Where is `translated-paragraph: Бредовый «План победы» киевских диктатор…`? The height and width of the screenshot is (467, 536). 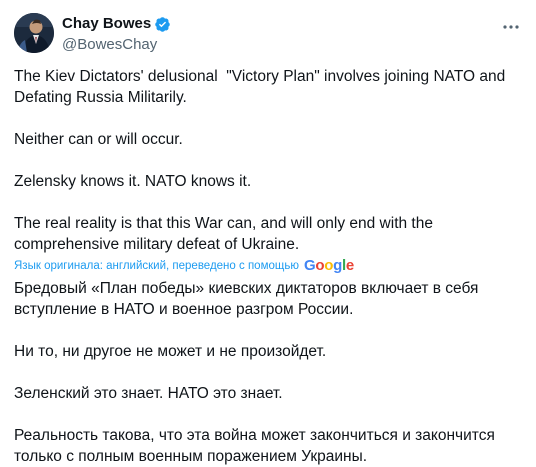 translated-paragraph: Бредовый «План победы» киевских диктатор… is located at coordinates (248, 299).